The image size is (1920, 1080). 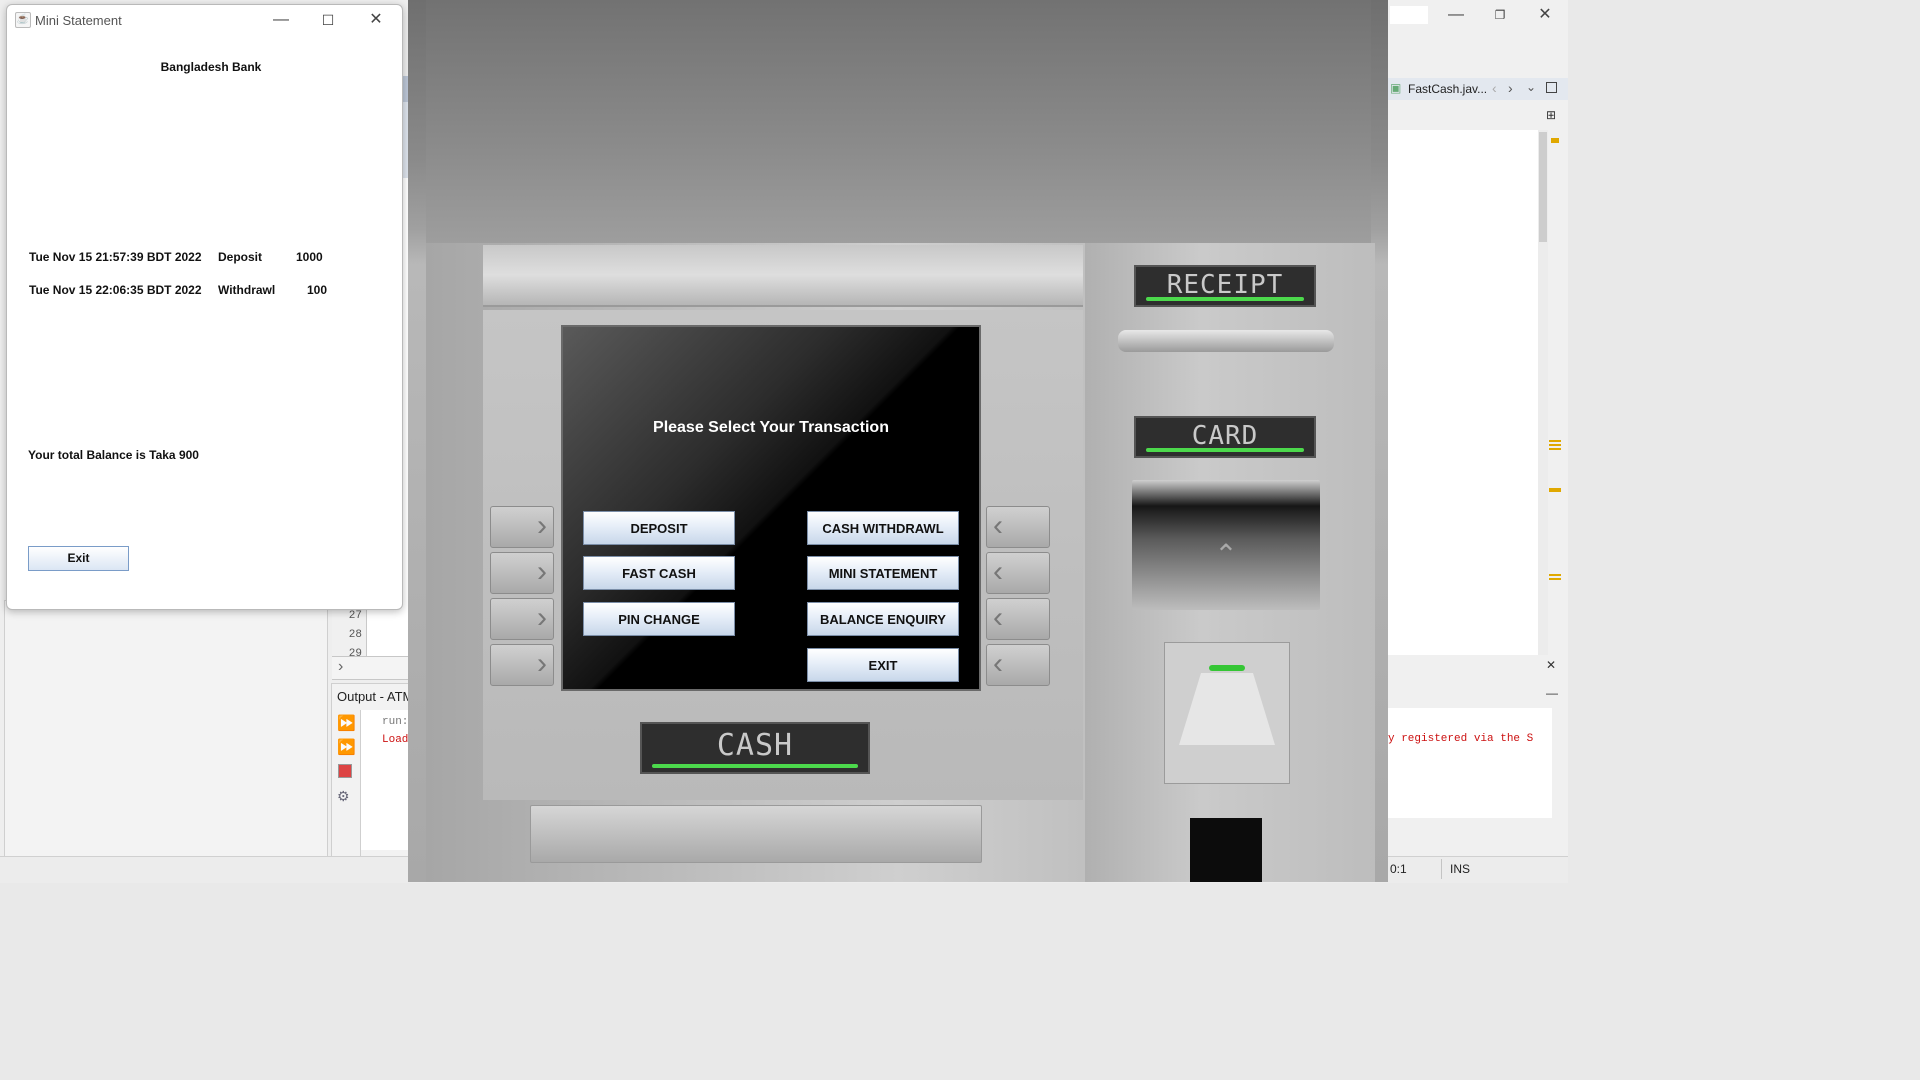 I want to click on receipt-label-text: RECEIPT, so click(x=1225, y=285).